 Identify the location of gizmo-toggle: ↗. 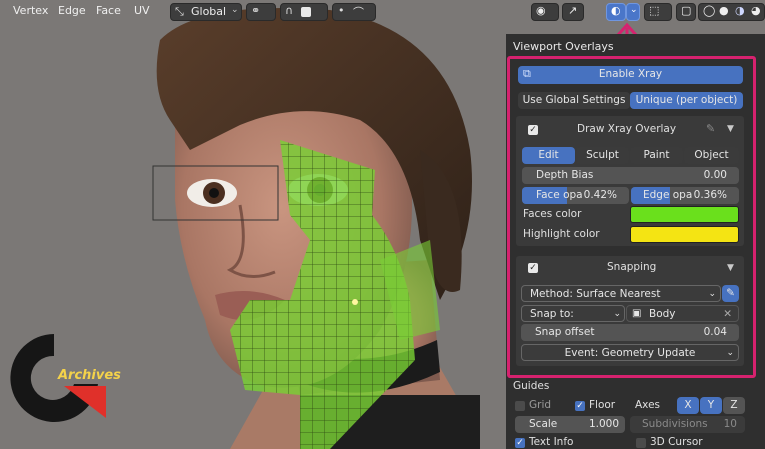
(573, 12).